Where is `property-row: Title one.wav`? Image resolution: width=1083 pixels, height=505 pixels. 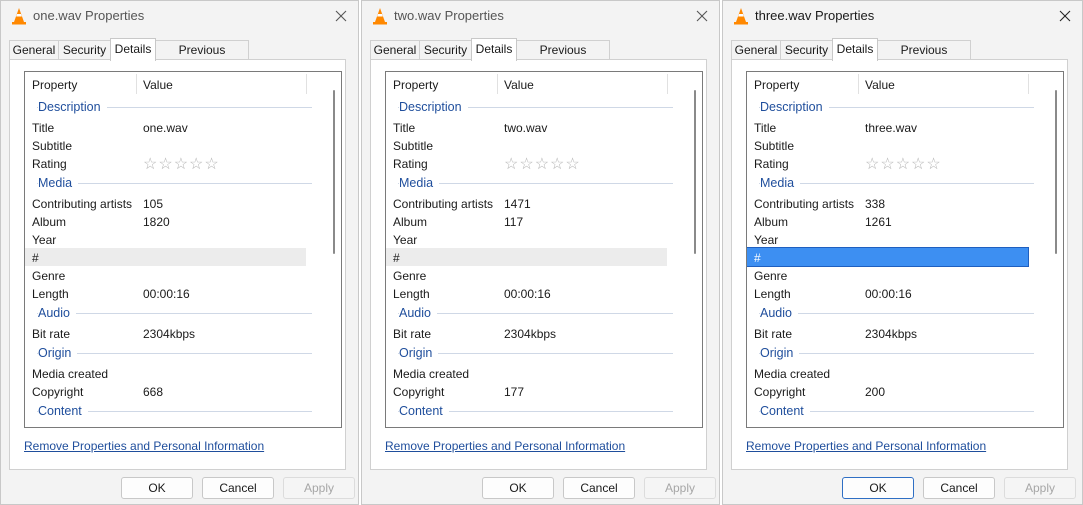 property-row: Title one.wav is located at coordinates (165, 127).